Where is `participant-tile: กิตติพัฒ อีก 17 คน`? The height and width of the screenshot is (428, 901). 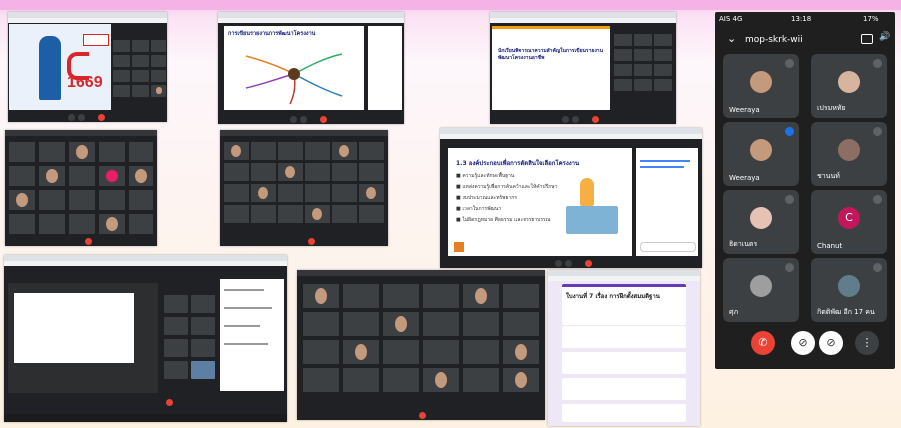 participant-tile: กิตติพัฒ อีก 17 คน is located at coordinates (849, 290).